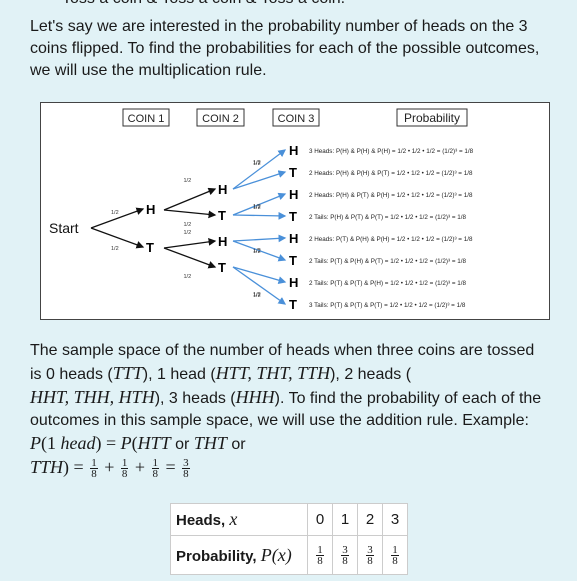  I want to click on coin1-outcome: H, so click(150, 209).